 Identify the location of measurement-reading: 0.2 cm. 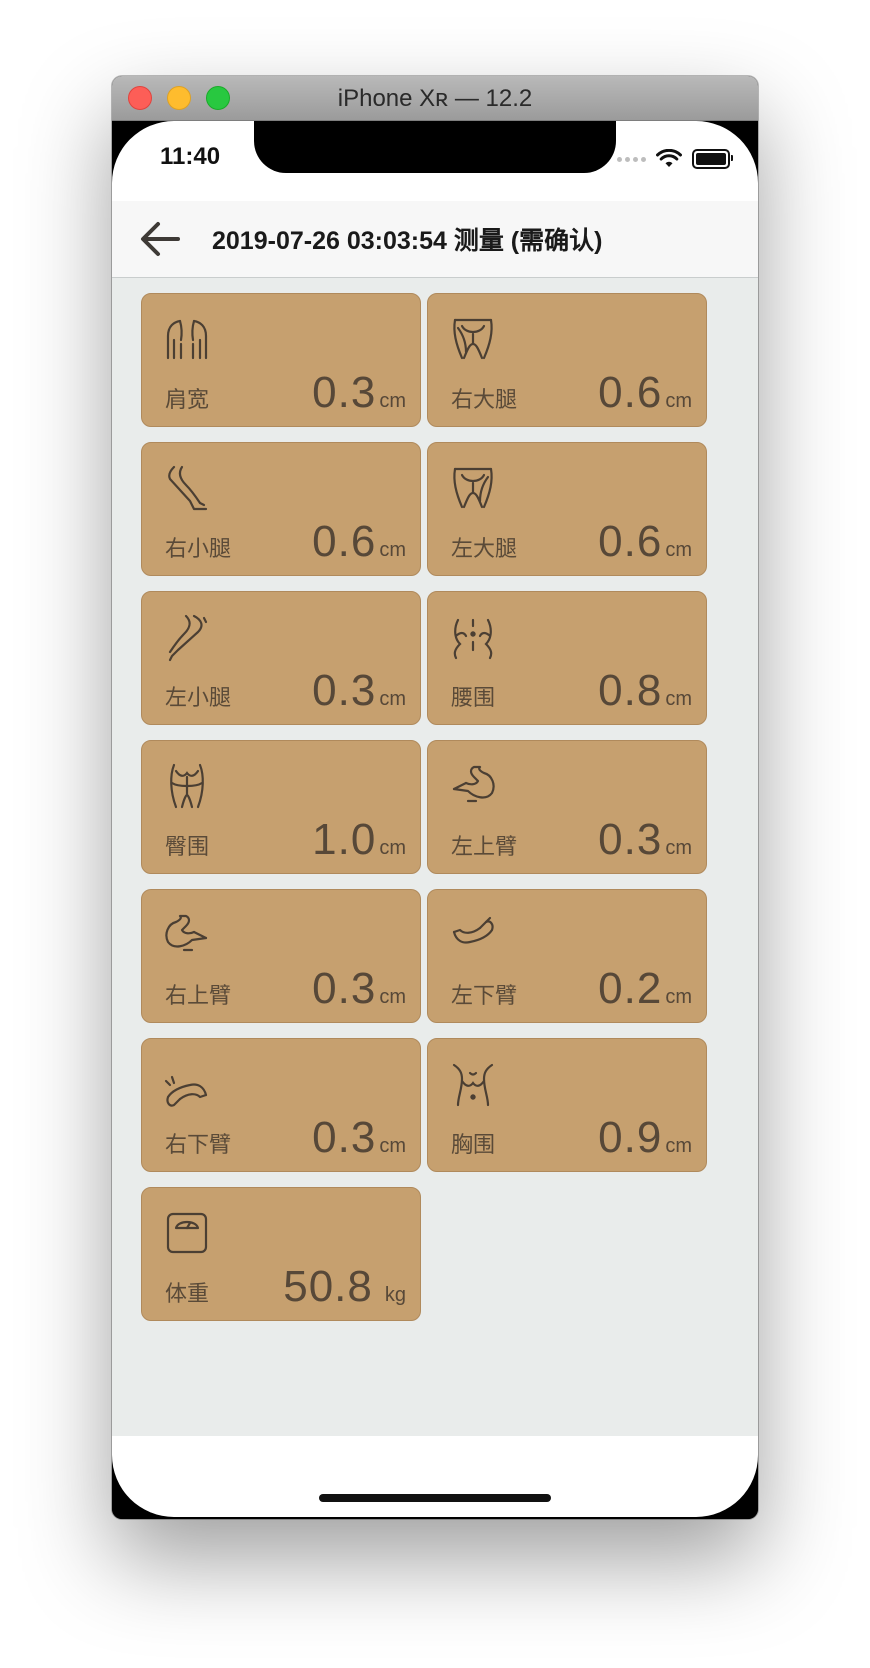
(645, 989).